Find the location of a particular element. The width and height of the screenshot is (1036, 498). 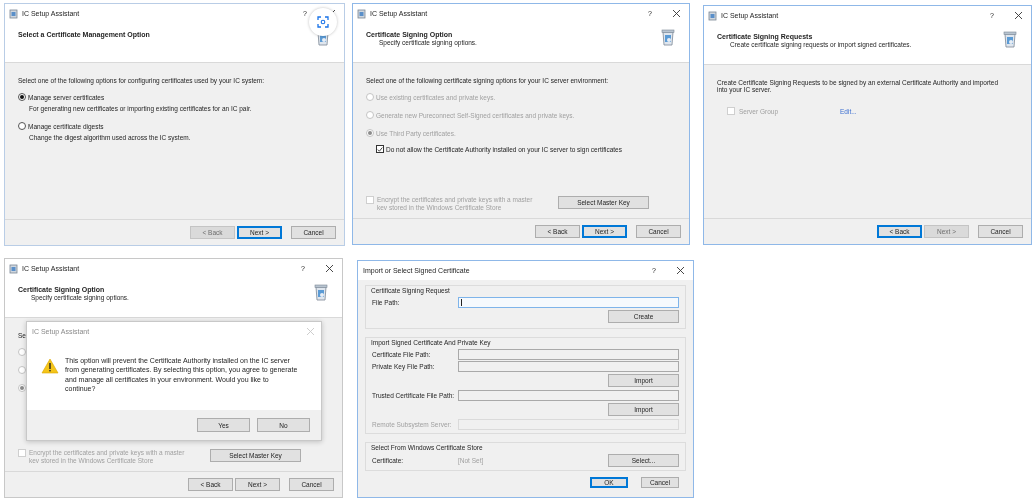

check-icon is located at coordinates (380, 149).